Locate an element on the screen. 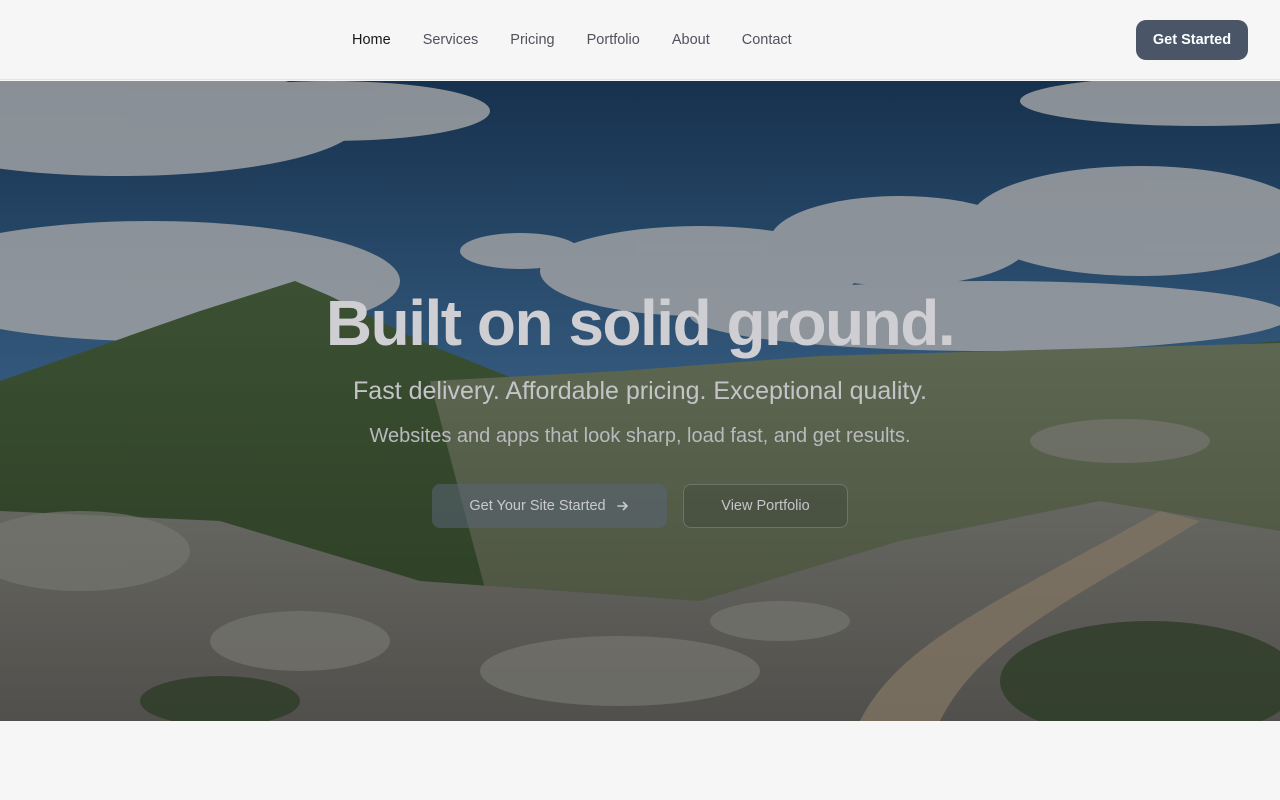 This screenshot has width=1280, height=800. nav-link-portfolio: Portfolio is located at coordinates (613, 40).